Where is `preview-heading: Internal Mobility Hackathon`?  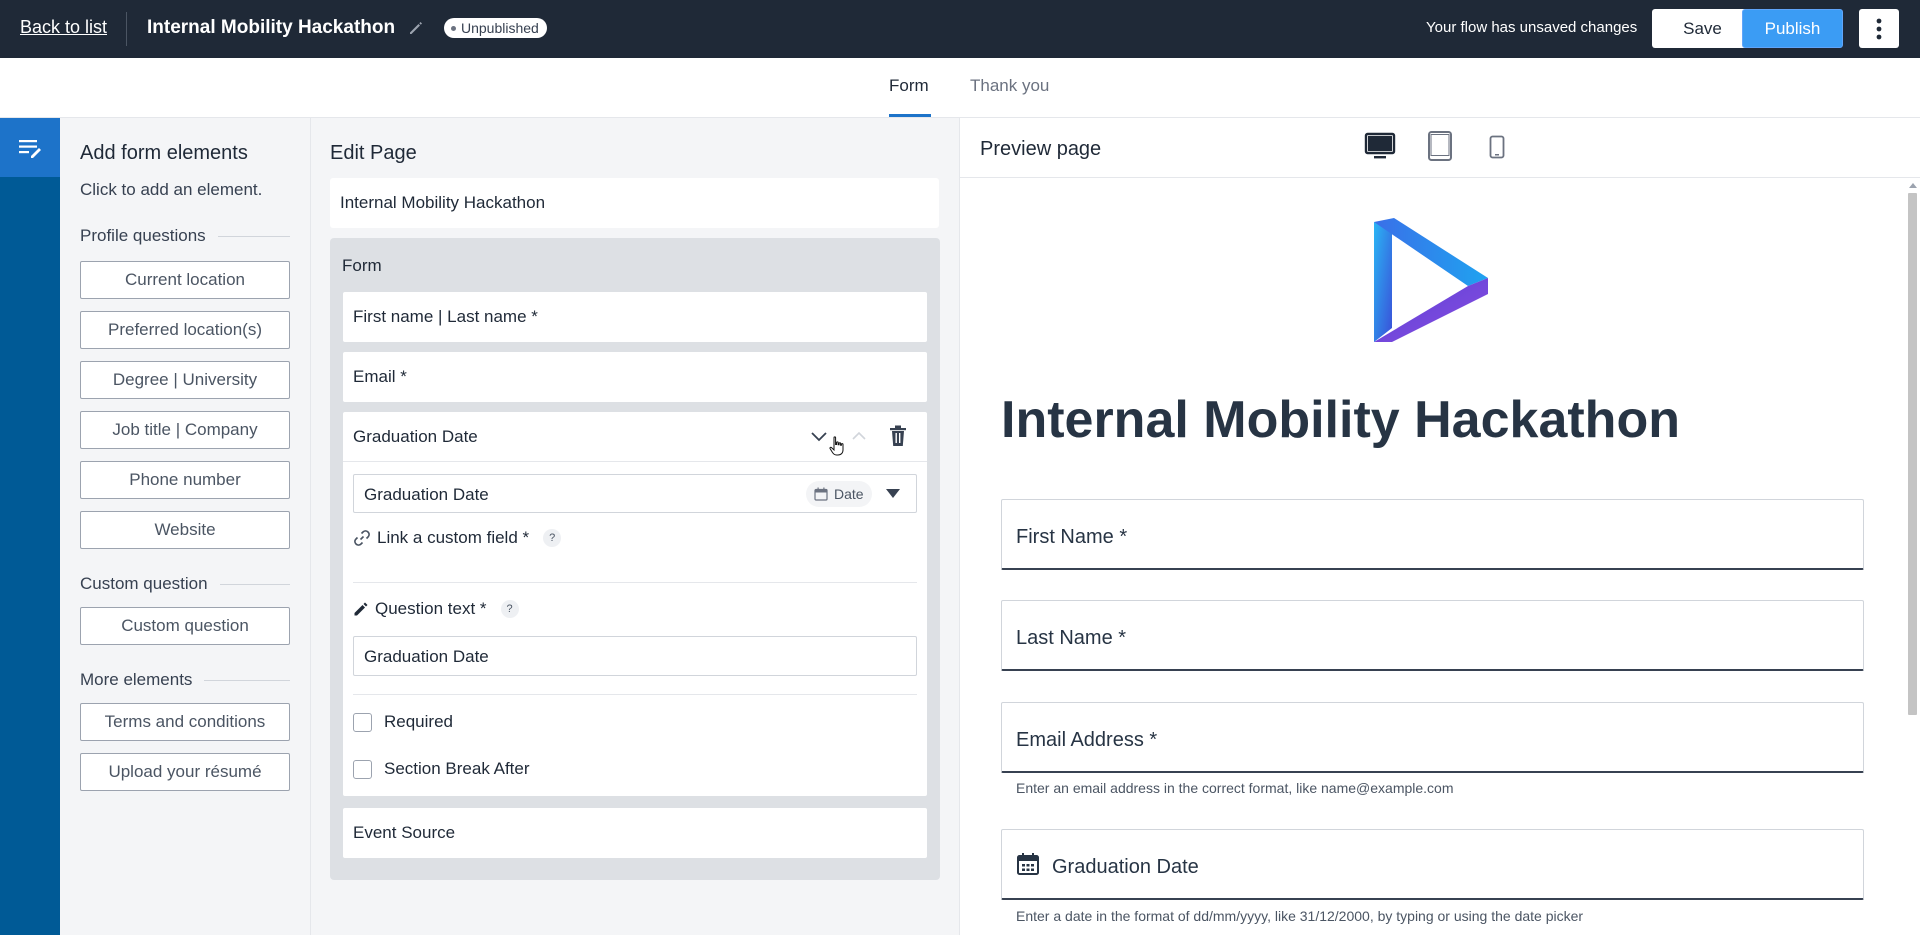 preview-heading: Internal Mobility Hackathon is located at coordinates (1340, 420).